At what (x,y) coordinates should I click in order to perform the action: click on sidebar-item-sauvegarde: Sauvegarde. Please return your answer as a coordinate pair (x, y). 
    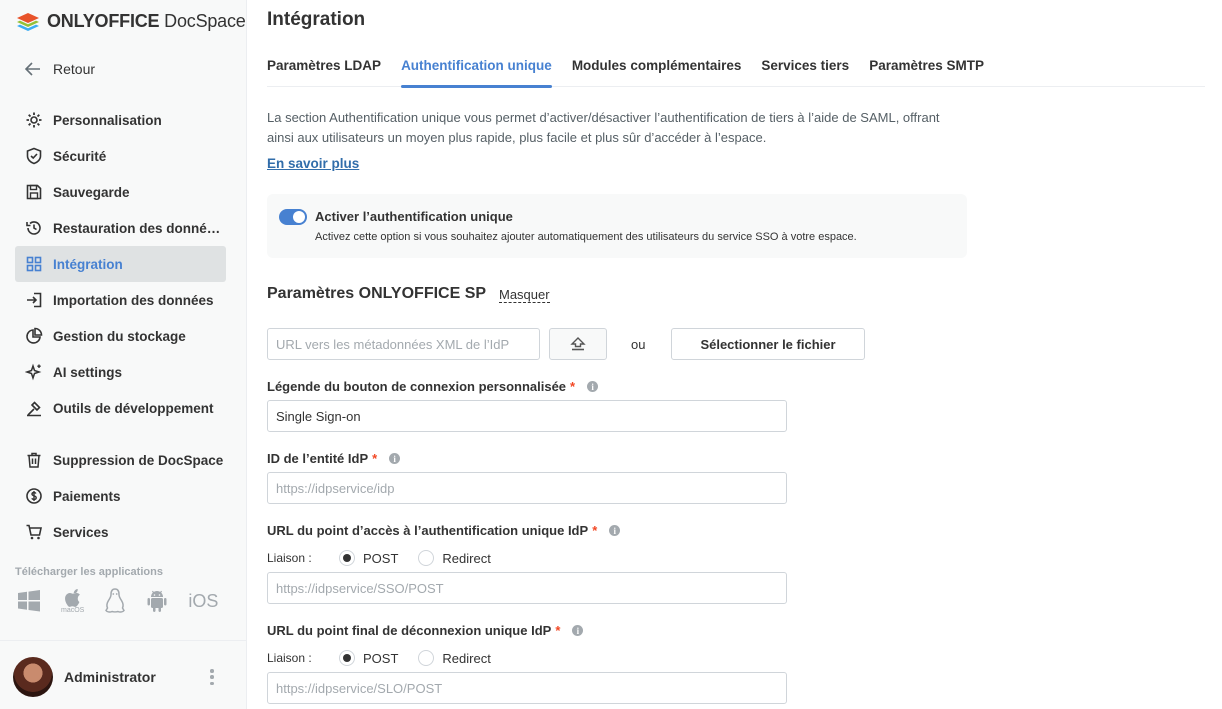
    Looking at the image, I should click on (120, 192).